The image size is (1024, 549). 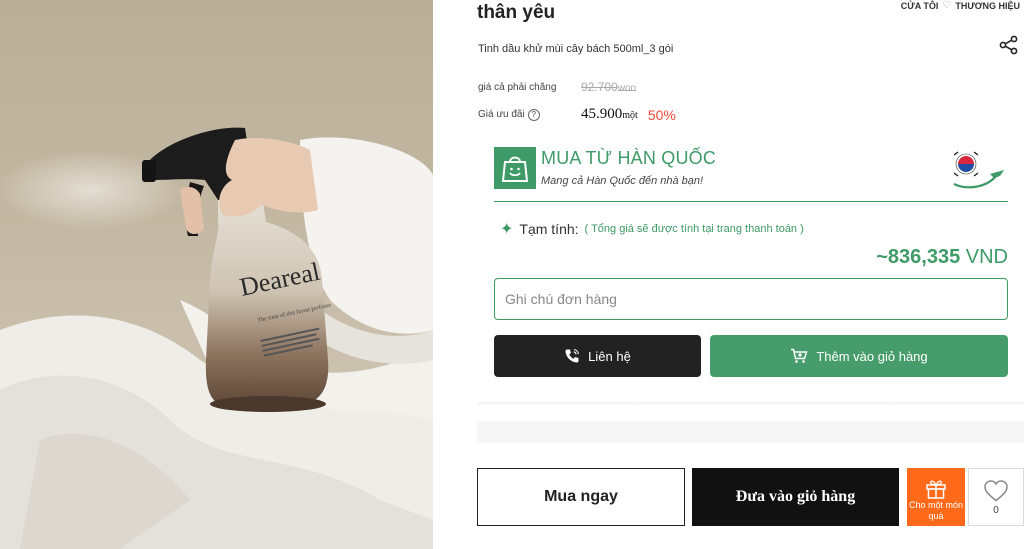 What do you see at coordinates (507, 229) in the screenshot?
I see `sparkle-icon: ✦` at bounding box center [507, 229].